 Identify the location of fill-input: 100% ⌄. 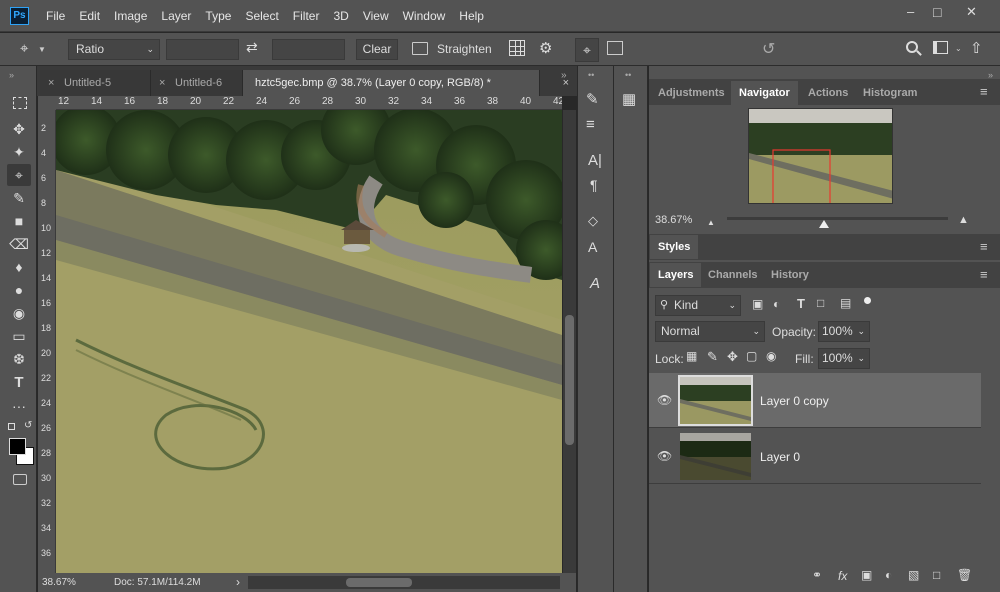
(844, 358).